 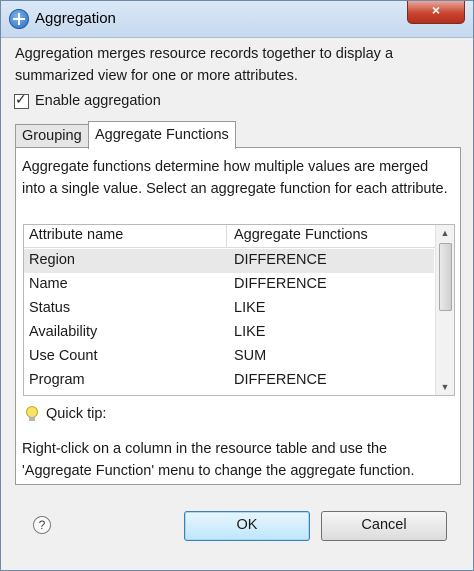 I want to click on aggregate-function-cell: SUM, so click(x=250, y=356).